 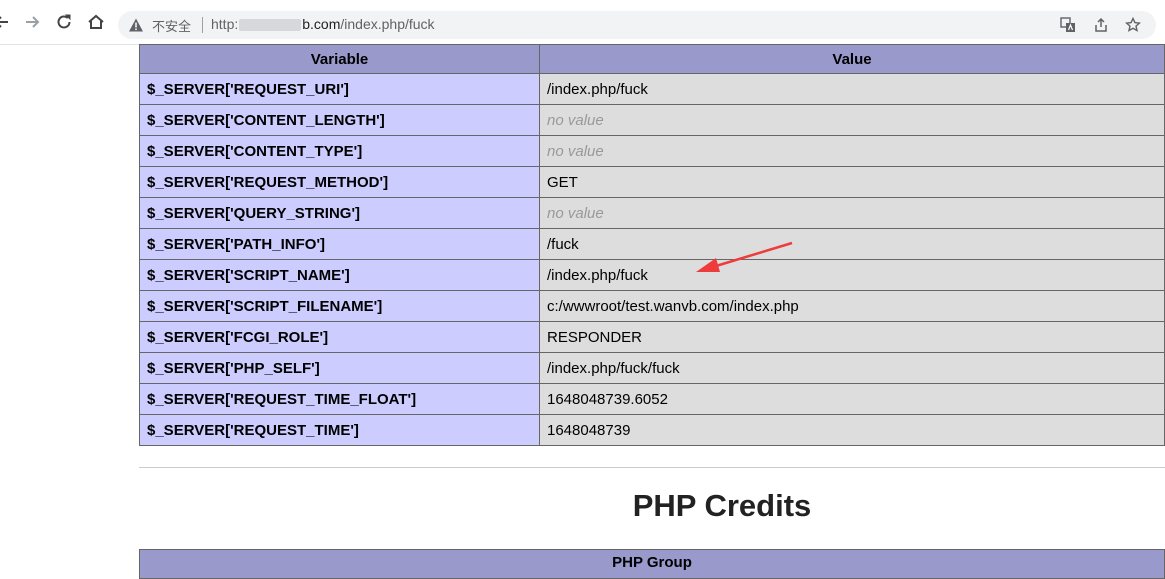 What do you see at coordinates (6, 22) in the screenshot?
I see `back-icon` at bounding box center [6, 22].